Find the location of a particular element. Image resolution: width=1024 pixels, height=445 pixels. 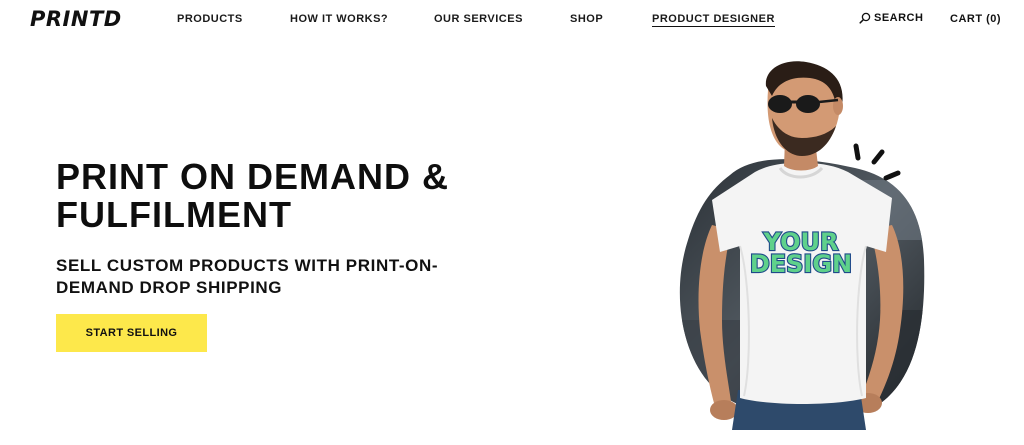

hero-title: PRINT ON DEMAND & FULFILMENT is located at coordinates (252, 195).